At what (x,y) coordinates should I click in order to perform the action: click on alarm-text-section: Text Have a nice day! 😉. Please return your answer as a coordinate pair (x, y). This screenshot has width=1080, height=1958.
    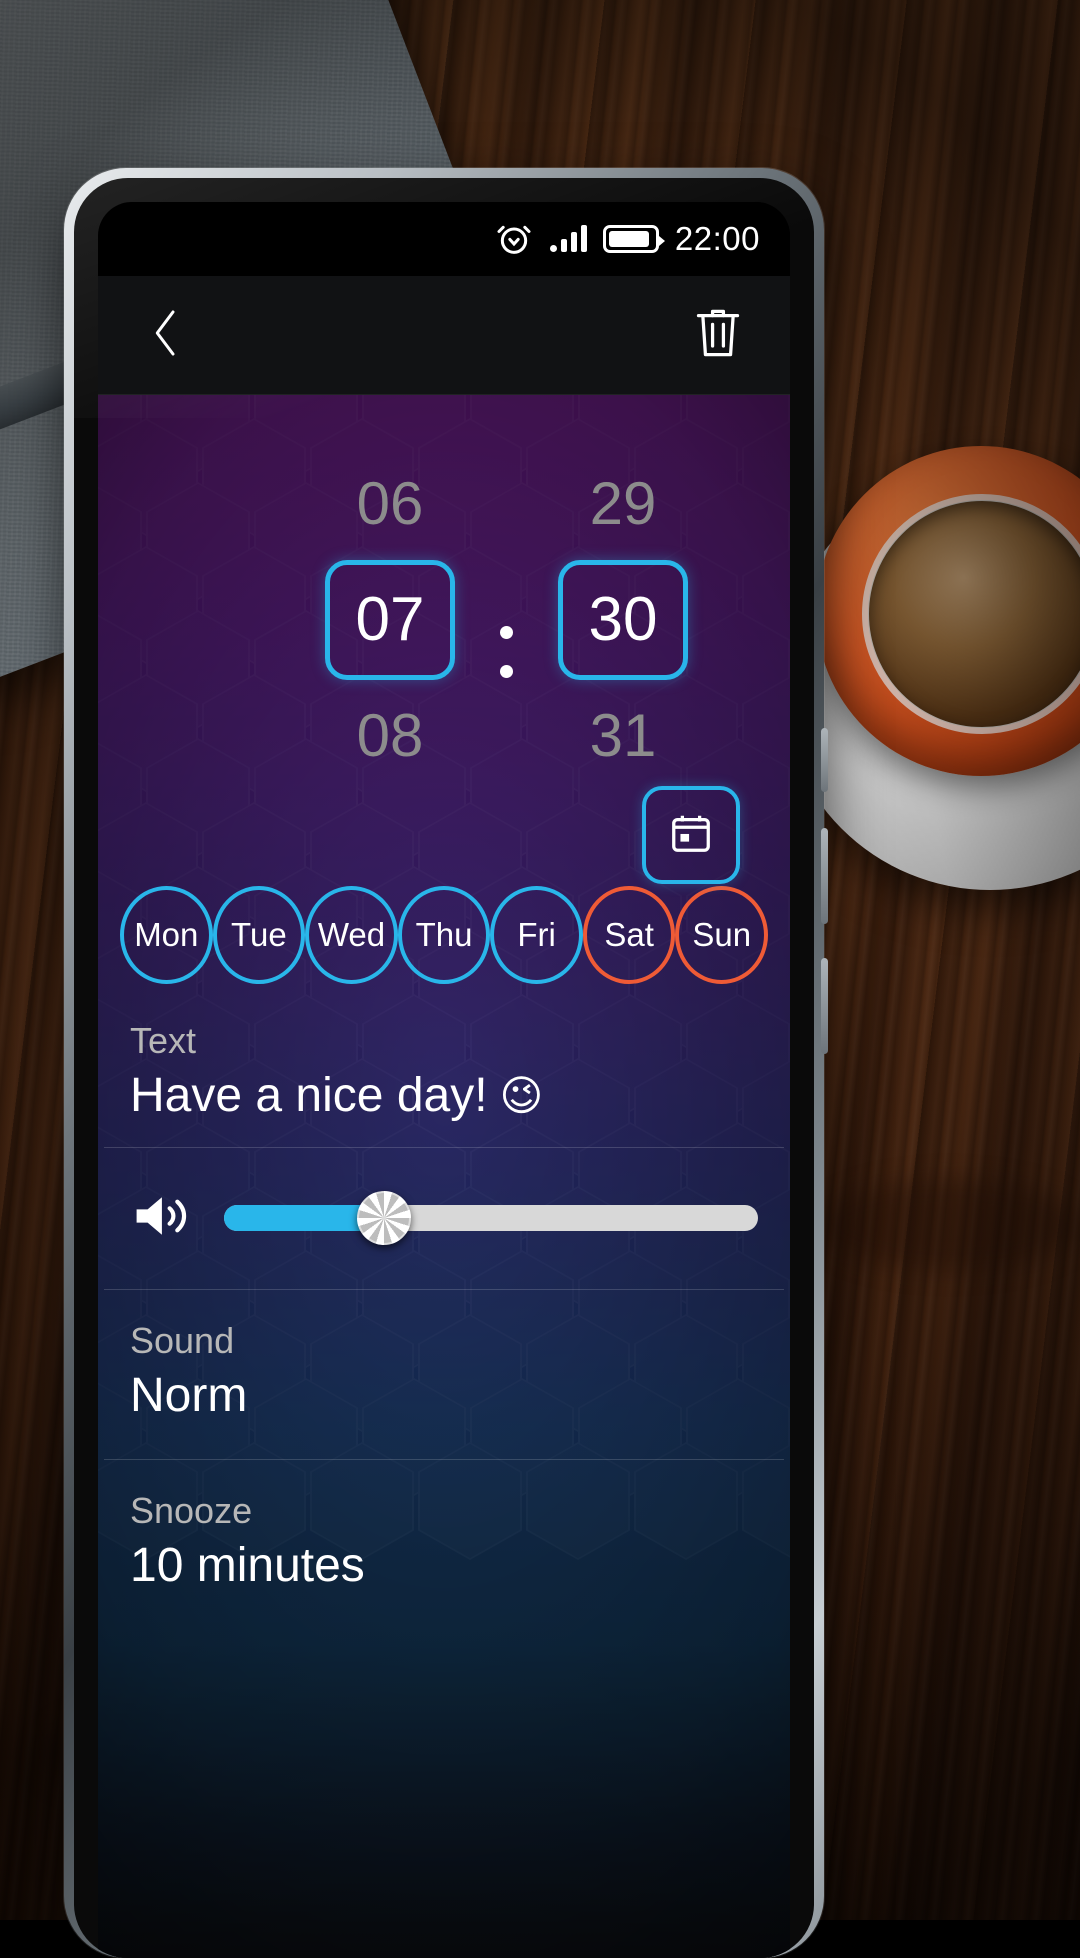
    Looking at the image, I should click on (444, 1065).